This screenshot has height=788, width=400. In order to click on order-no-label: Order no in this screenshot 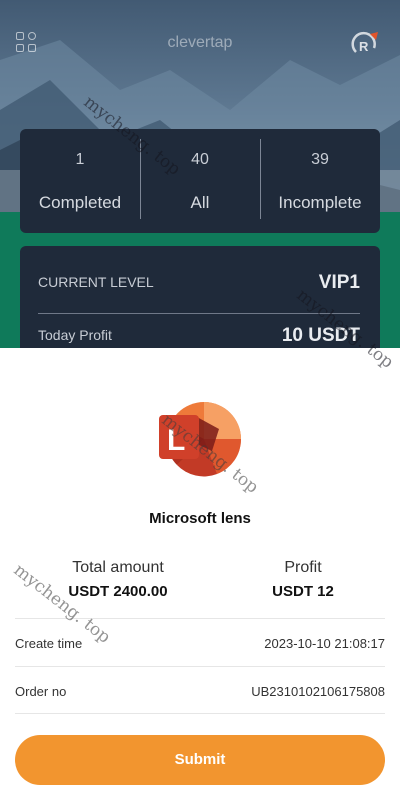, I will do `click(41, 691)`.